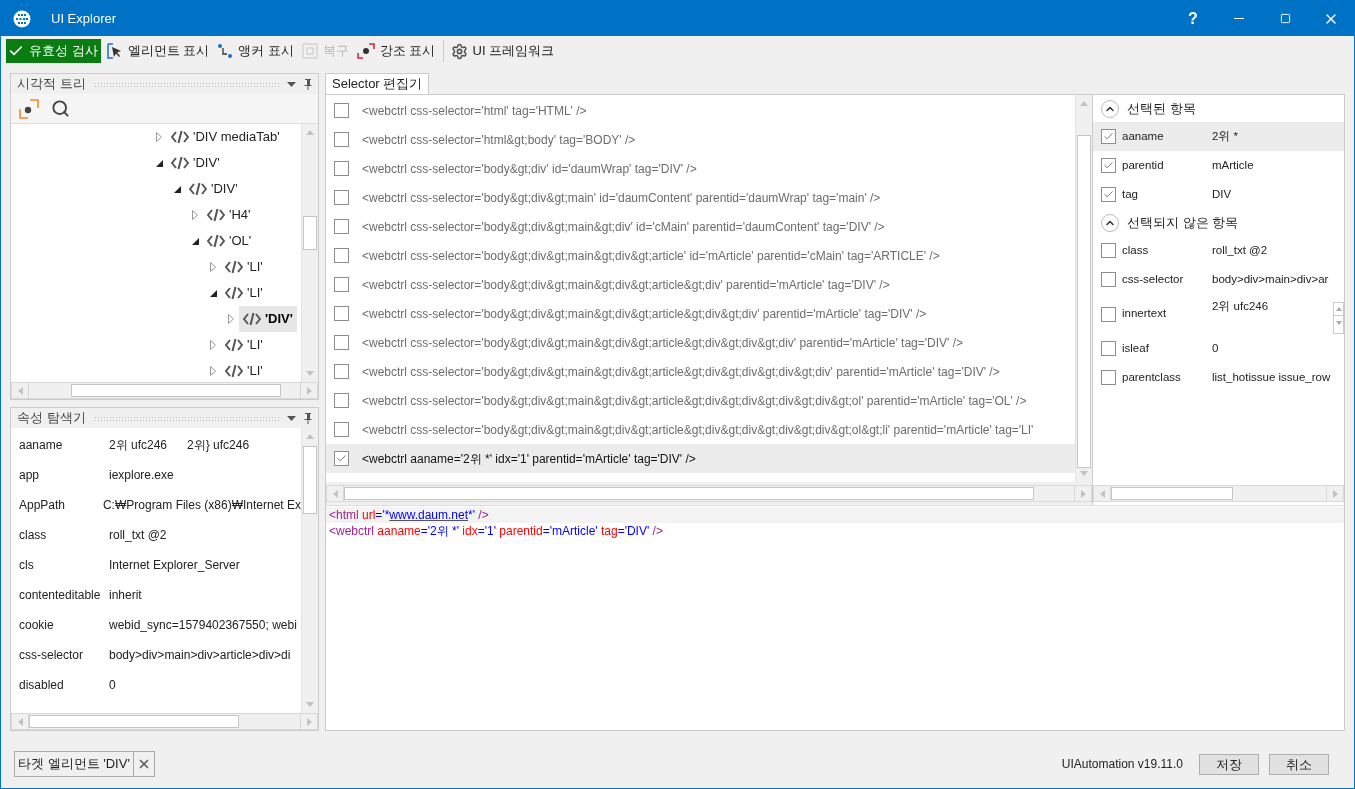 Image resolution: width=1355 pixels, height=789 pixels. I want to click on spin-buttons, so click(1338, 318).